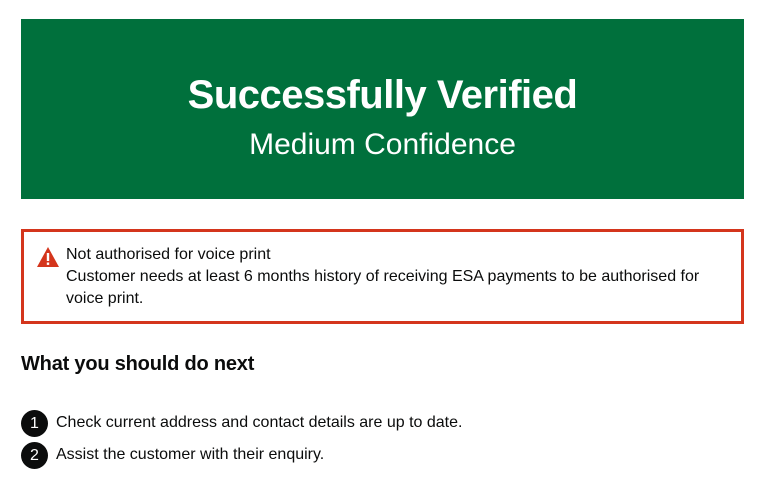 The width and height of the screenshot is (764, 496). Describe the element at coordinates (48, 257) in the screenshot. I see `warning-triangle-icon` at that location.